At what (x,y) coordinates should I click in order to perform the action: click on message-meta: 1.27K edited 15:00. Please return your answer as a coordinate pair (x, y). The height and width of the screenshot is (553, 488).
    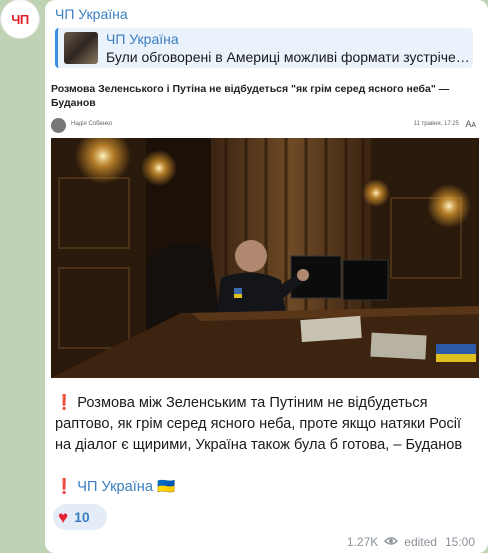
    Looking at the image, I should click on (411, 542).